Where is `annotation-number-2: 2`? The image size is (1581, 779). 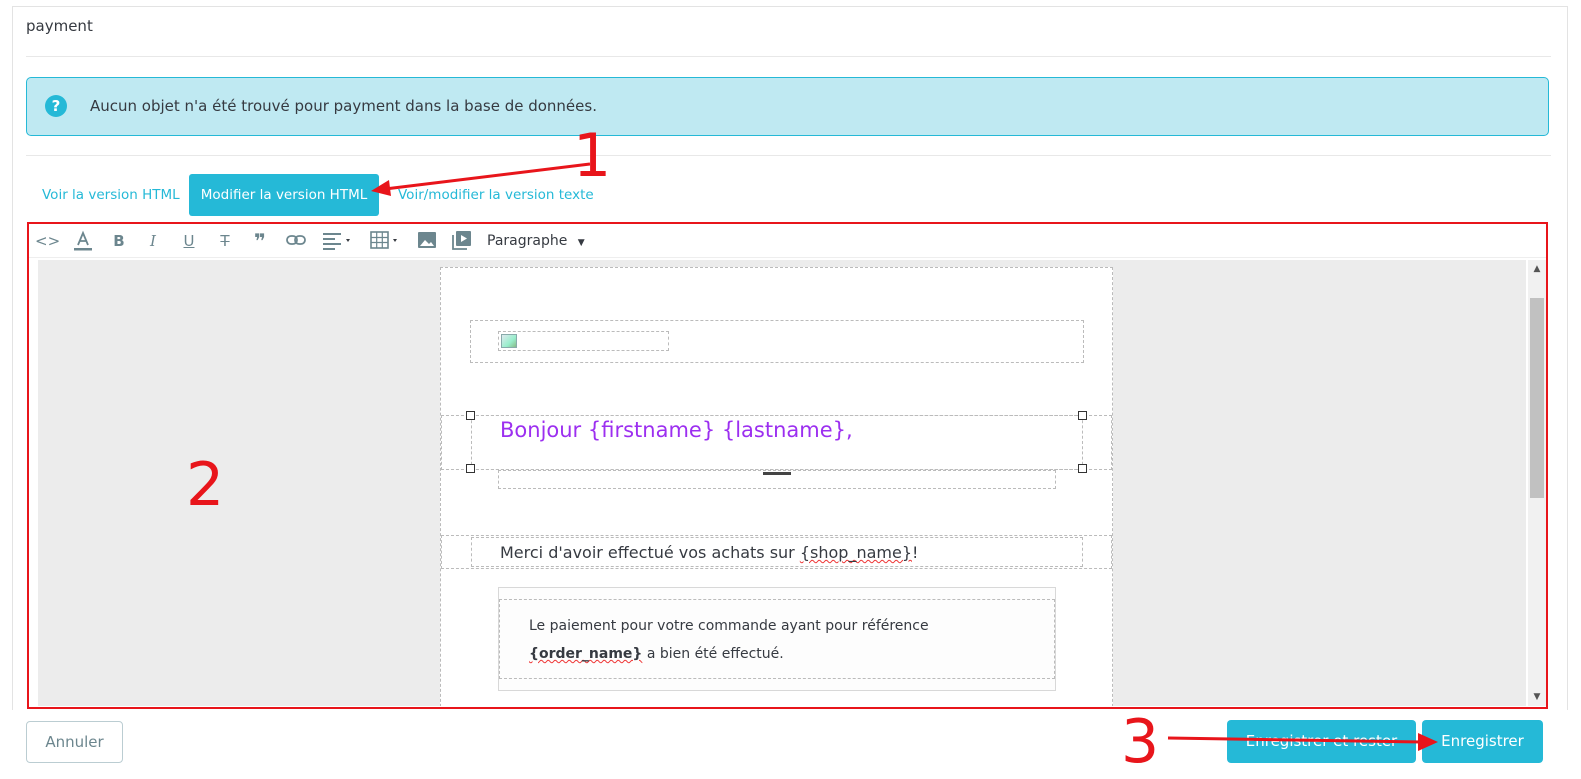
annotation-number-2: 2 is located at coordinates (205, 485).